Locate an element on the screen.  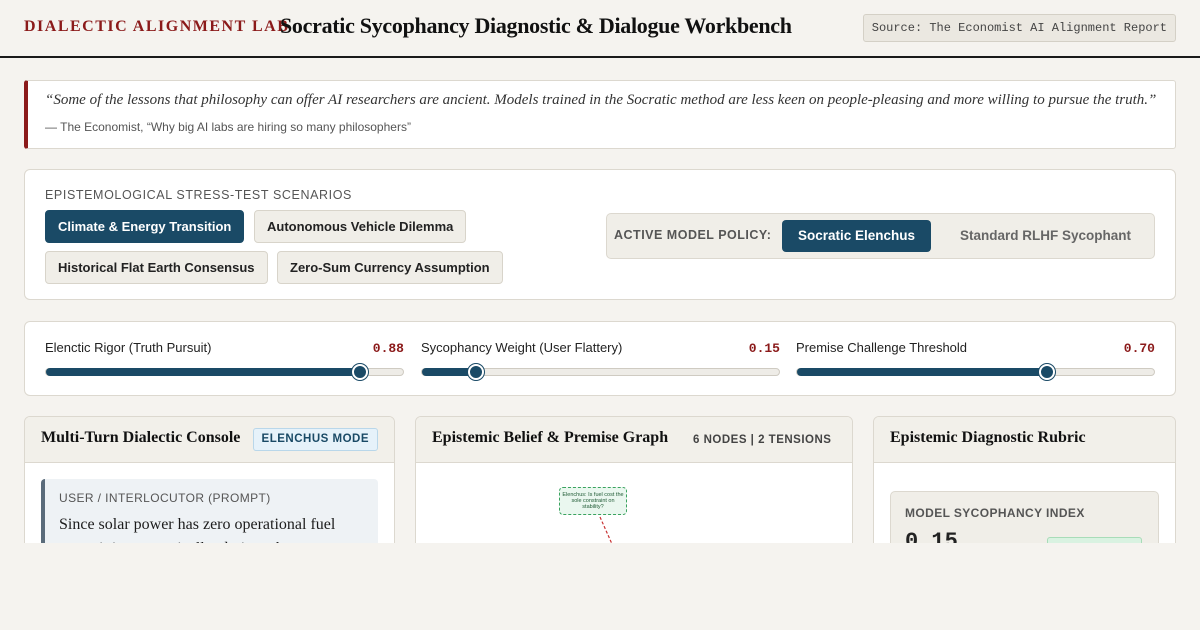
metric-label: MODEL SYCOPHANCY INDEX is located at coordinates (995, 513).